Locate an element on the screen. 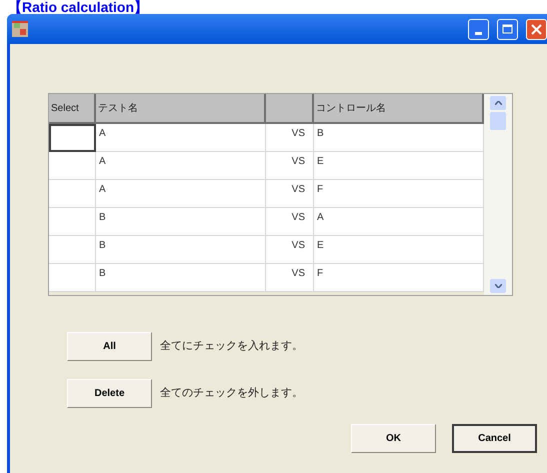  column-header: コントロール名 is located at coordinates (399, 109).